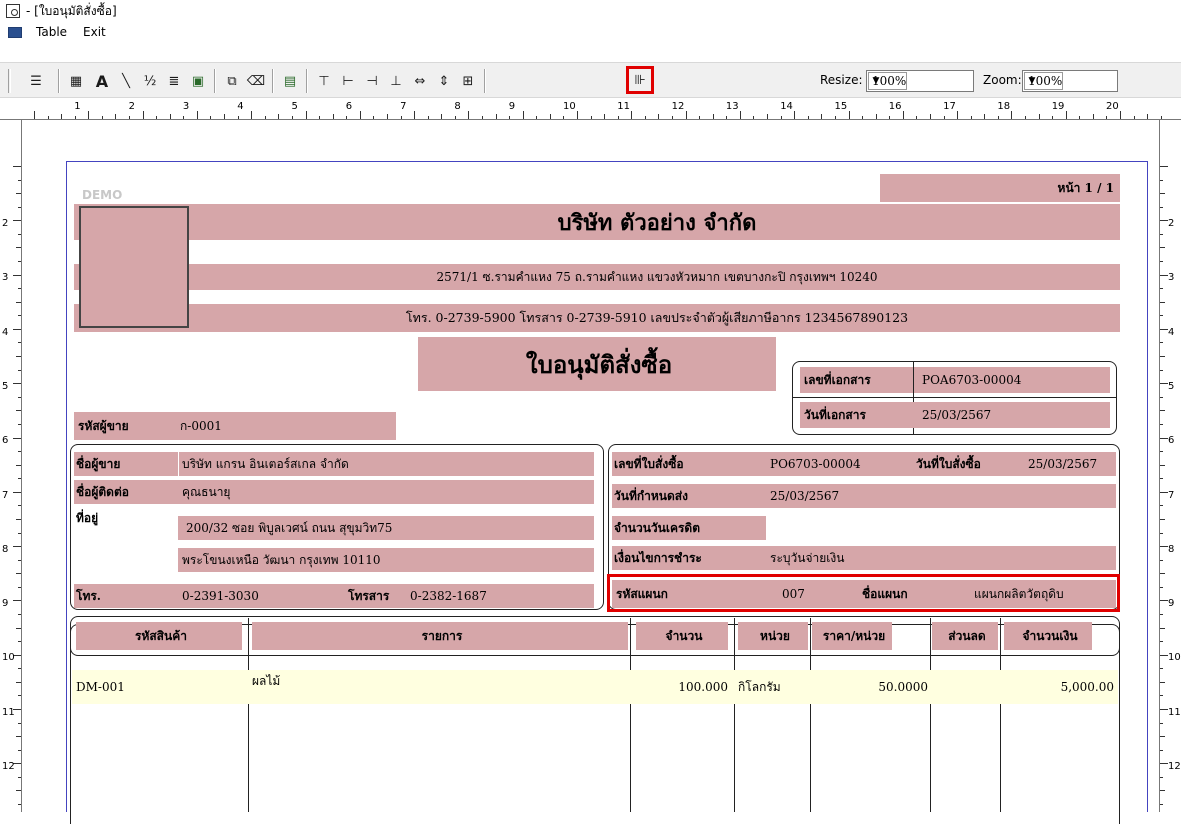 The height and width of the screenshot is (824, 1181). Describe the element at coordinates (597, 364) in the screenshot. I see `doc-title: ใบอนุมัติสั่งซื้อ` at that location.